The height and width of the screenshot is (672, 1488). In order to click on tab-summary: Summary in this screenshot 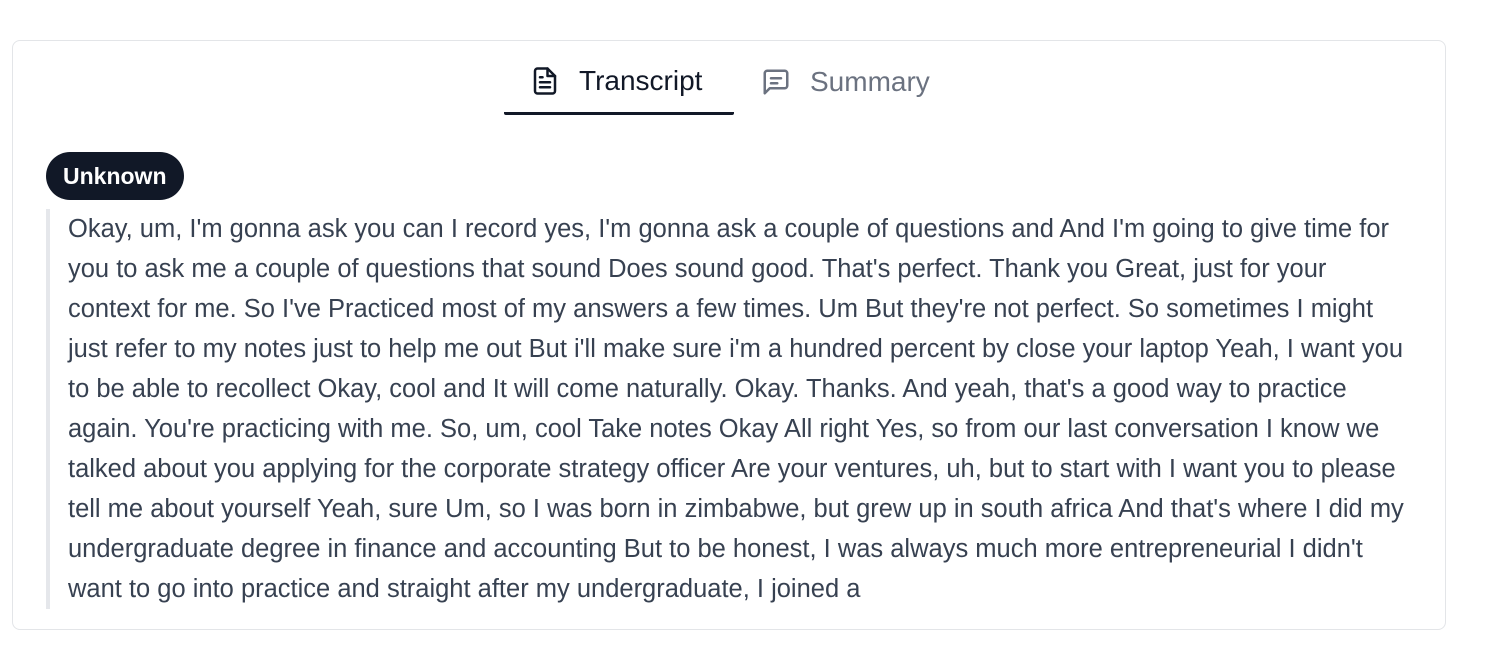, I will do `click(844, 82)`.